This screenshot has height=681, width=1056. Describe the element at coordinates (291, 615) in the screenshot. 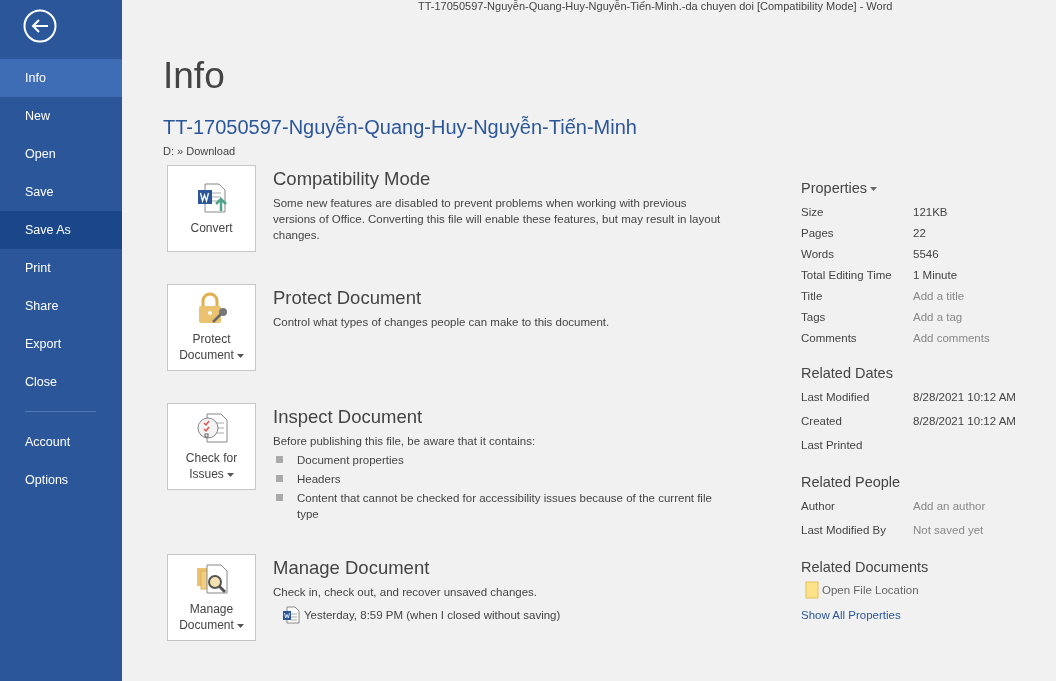

I see `word-document-icon` at that location.